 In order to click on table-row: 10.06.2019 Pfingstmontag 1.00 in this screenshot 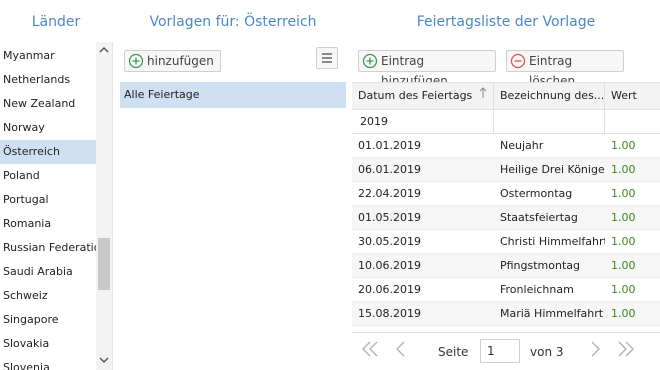, I will do `click(506, 266)`.